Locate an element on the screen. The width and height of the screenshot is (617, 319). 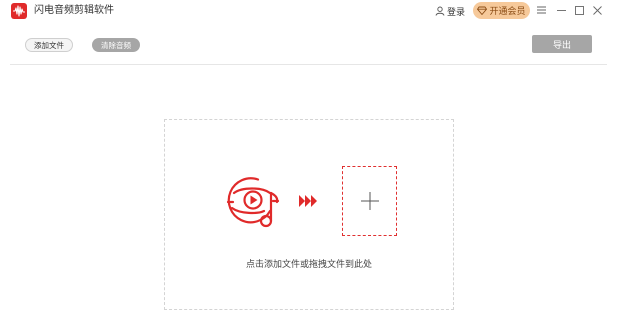
menu-button is located at coordinates (541, 10).